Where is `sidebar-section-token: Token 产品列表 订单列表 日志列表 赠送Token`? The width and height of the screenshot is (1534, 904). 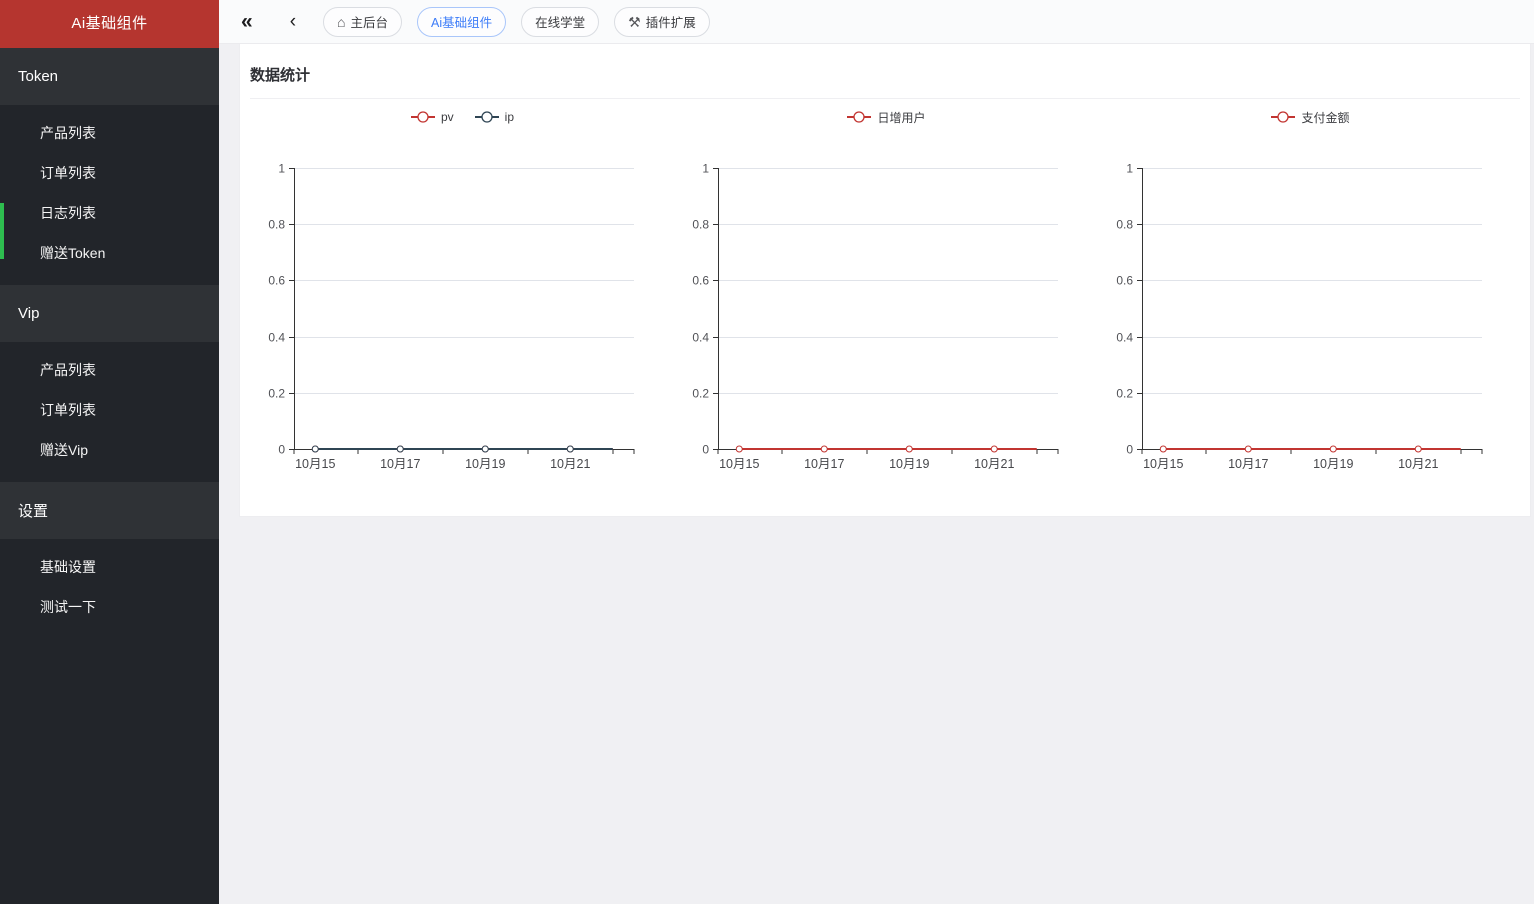 sidebar-section-token: Token 产品列表 订单列表 日志列表 赠送Token is located at coordinates (109, 166).